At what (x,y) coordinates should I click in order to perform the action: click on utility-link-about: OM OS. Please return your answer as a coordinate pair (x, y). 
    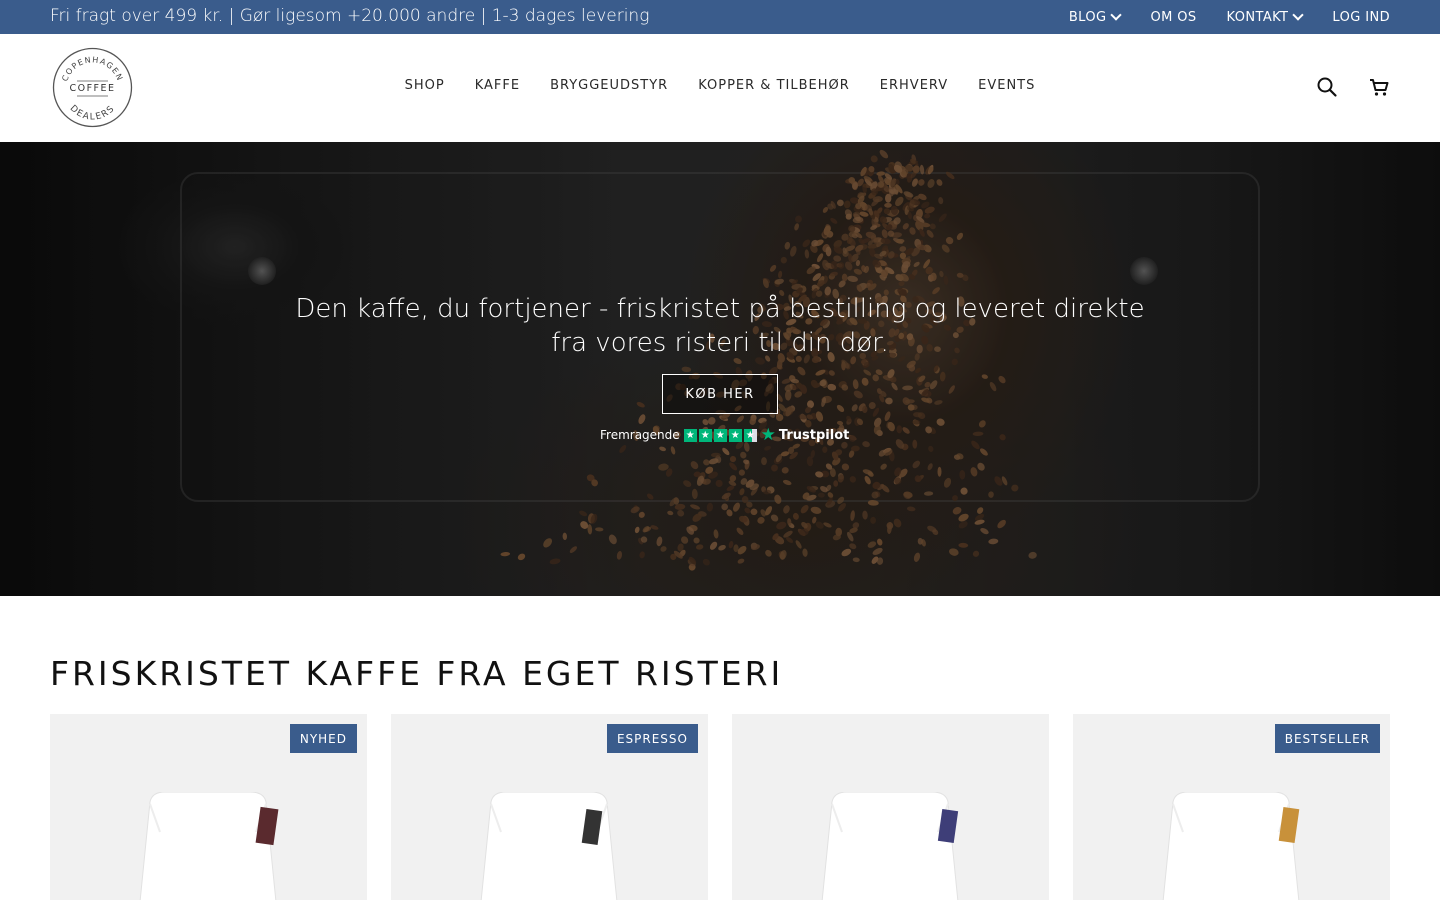
    Looking at the image, I should click on (1173, 17).